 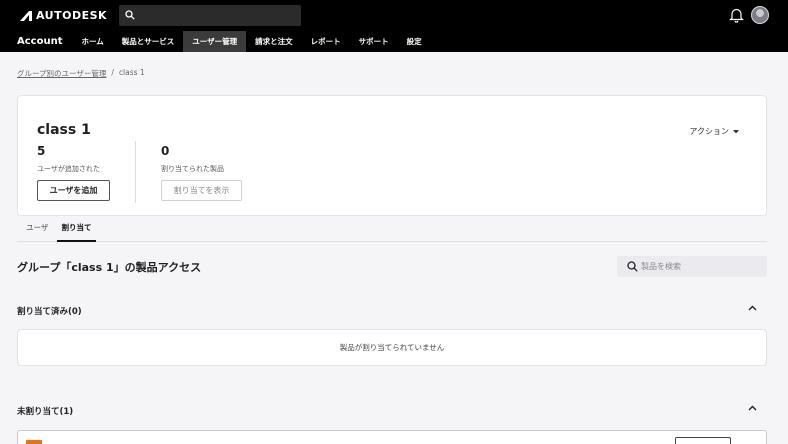 I want to click on product-access-title: グループ「class 1」の製品アクセス, so click(x=109, y=267).